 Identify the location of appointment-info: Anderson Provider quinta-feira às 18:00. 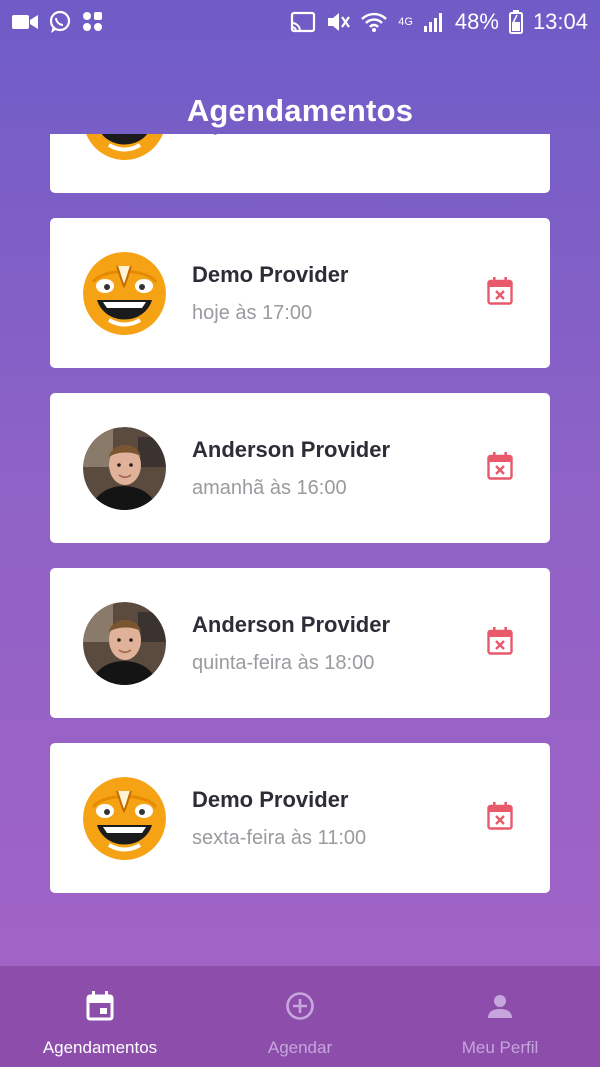
(338, 643).